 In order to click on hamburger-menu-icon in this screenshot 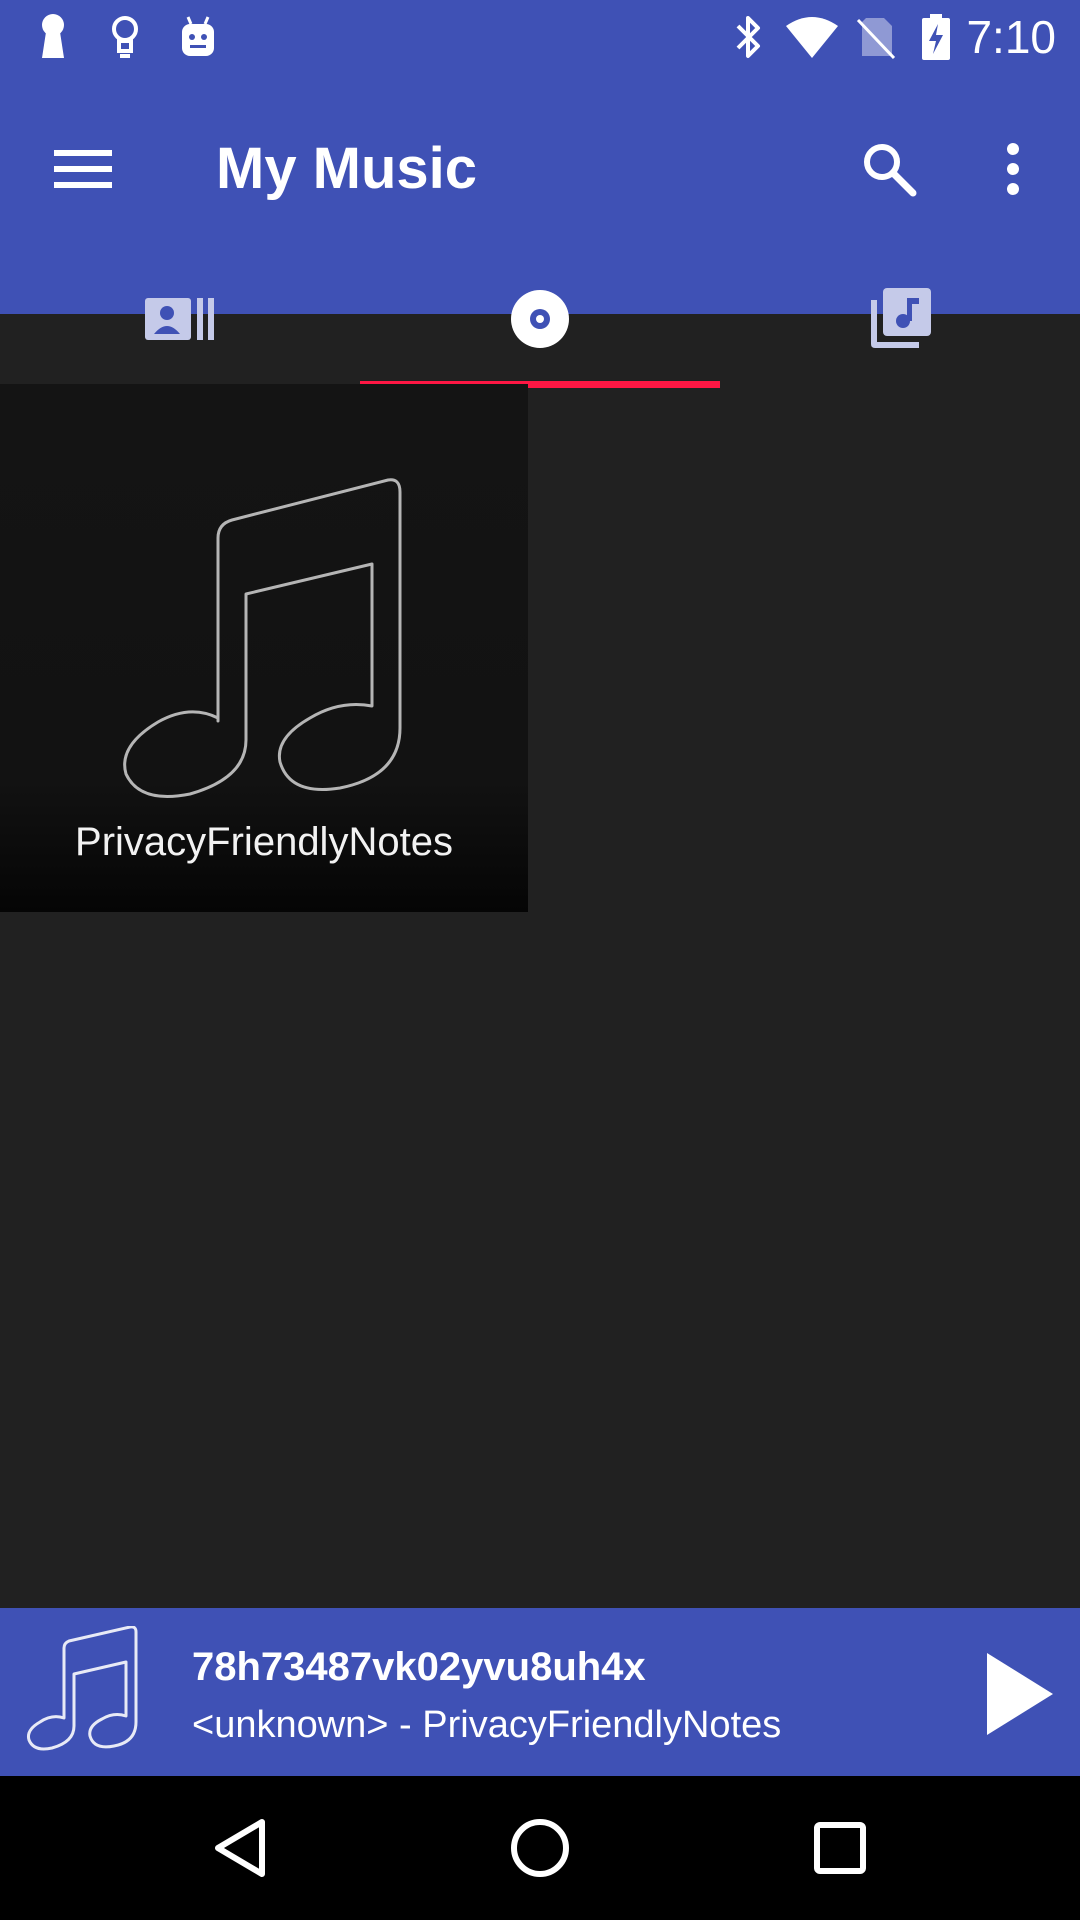, I will do `click(83, 169)`.